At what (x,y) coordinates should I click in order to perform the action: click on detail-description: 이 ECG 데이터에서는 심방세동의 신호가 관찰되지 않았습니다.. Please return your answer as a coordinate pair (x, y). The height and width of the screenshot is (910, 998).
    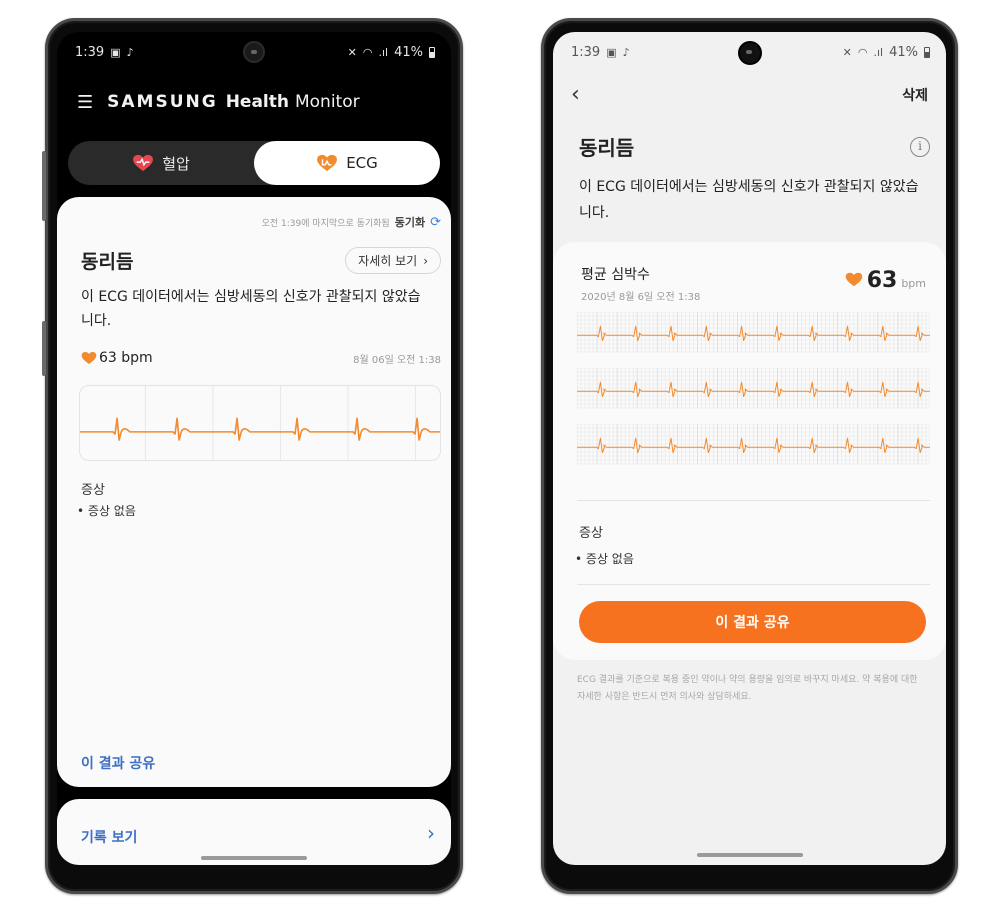
    Looking at the image, I should click on (749, 200).